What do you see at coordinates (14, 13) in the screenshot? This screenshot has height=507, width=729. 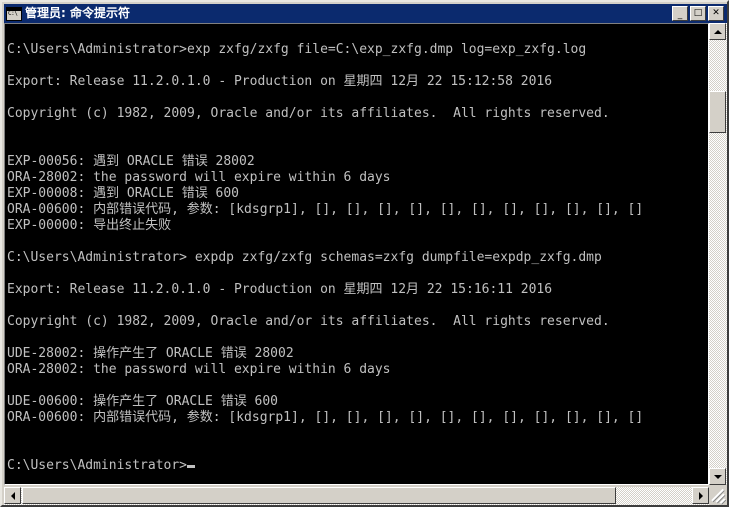 I see `console-window-icon` at bounding box center [14, 13].